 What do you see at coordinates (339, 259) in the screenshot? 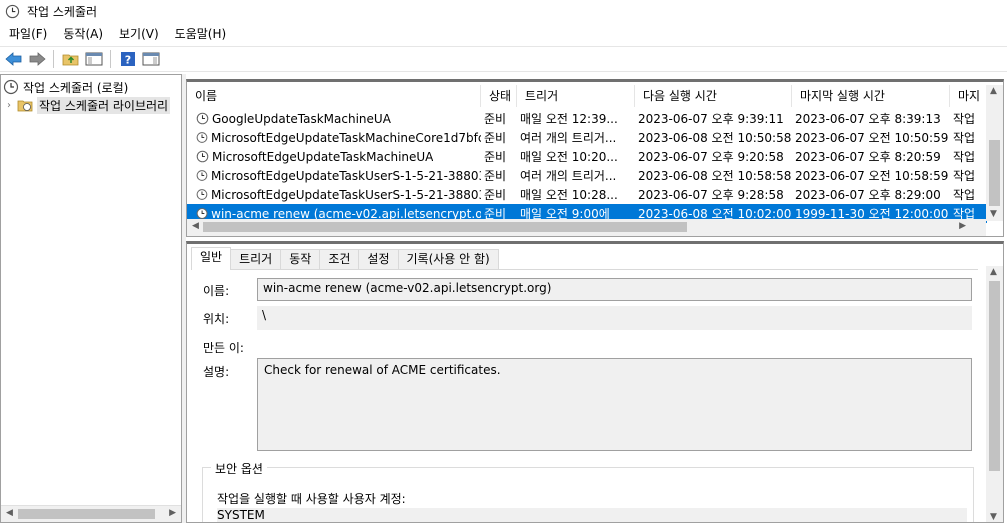
I see `tab-conditions: 조건` at bounding box center [339, 259].